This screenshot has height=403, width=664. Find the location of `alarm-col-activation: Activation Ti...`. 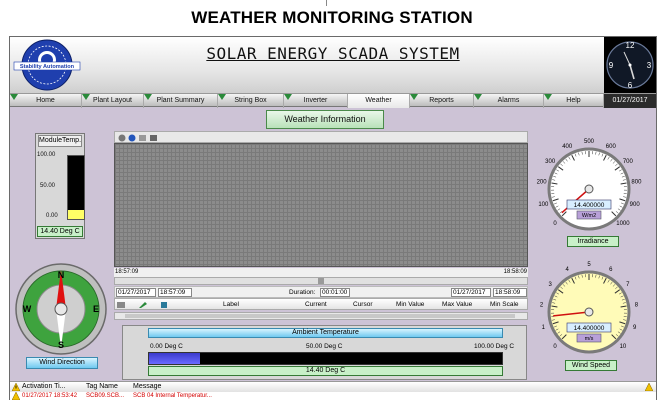

alarm-col-activation: Activation Ti... is located at coordinates (44, 386).